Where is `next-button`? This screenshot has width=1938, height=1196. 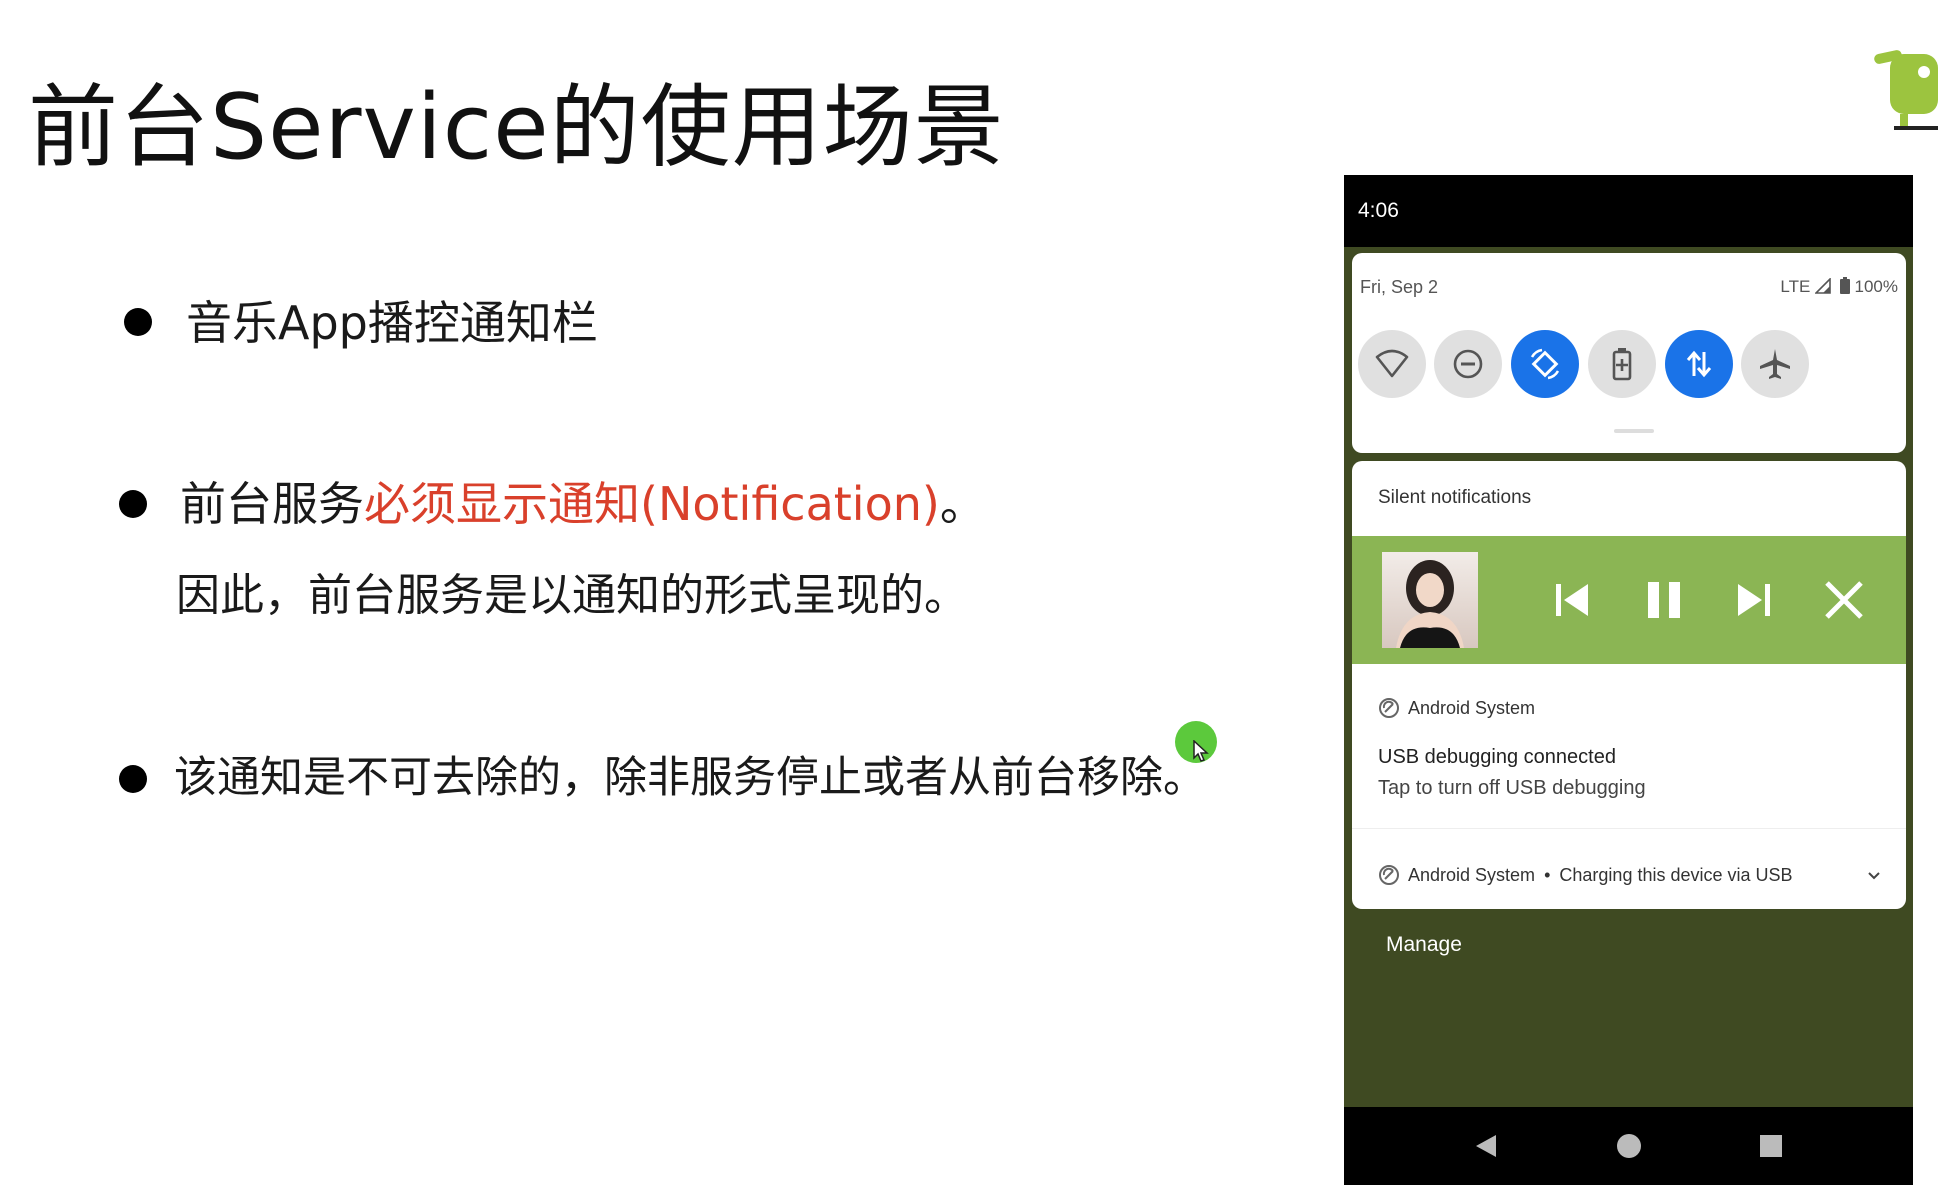 next-button is located at coordinates (1754, 600).